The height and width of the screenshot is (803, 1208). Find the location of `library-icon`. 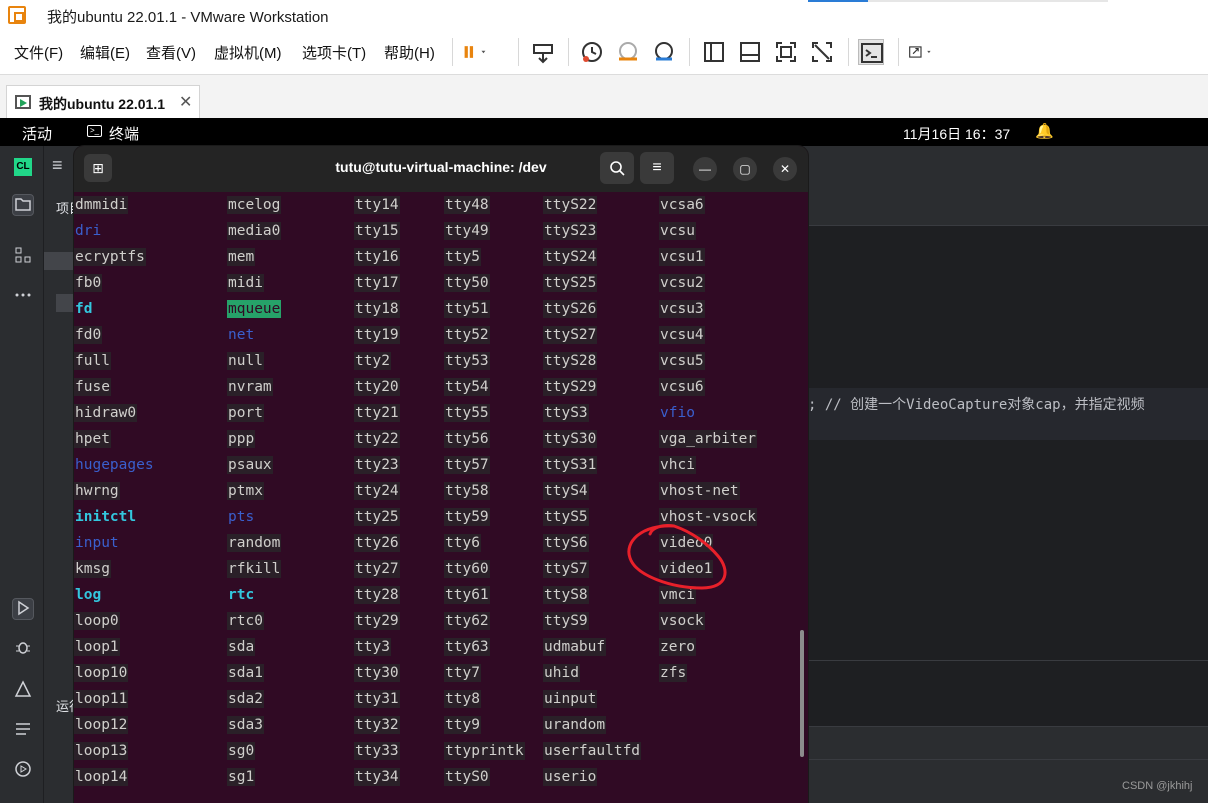

library-icon is located at coordinates (714, 52).